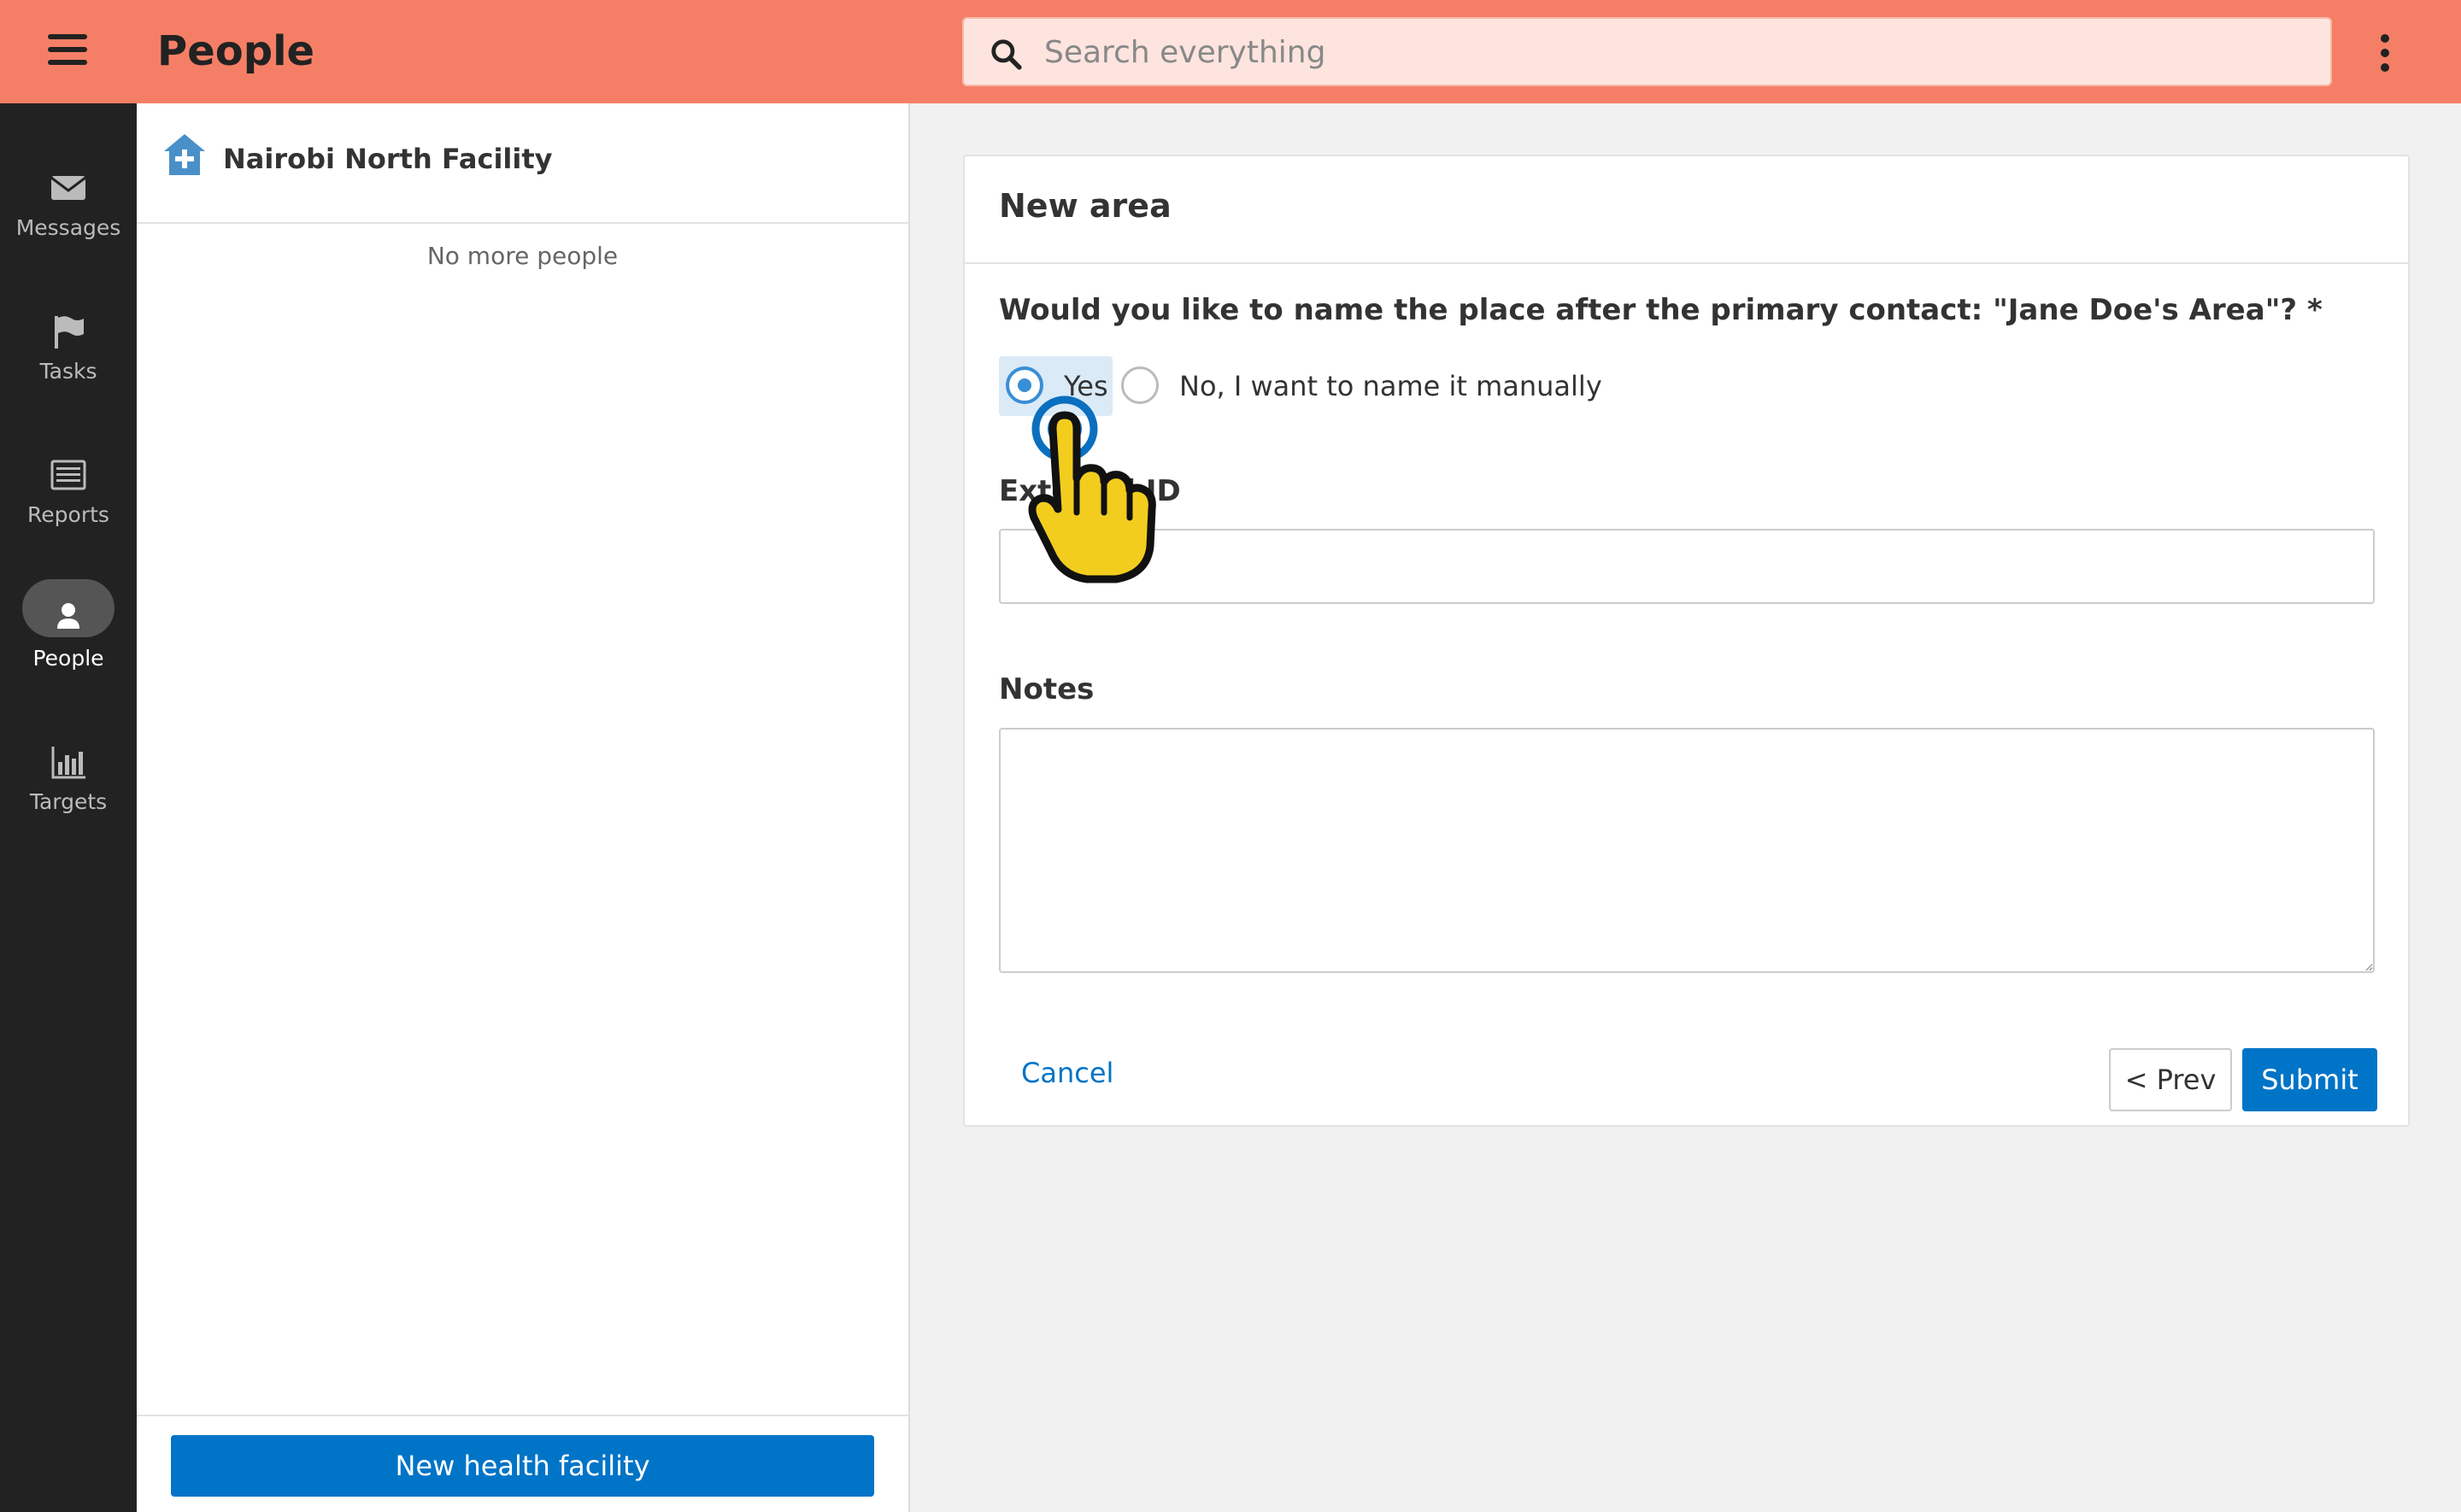 Image resolution: width=2461 pixels, height=1512 pixels. What do you see at coordinates (67, 51) in the screenshot?
I see `hamburger-menu-icon` at bounding box center [67, 51].